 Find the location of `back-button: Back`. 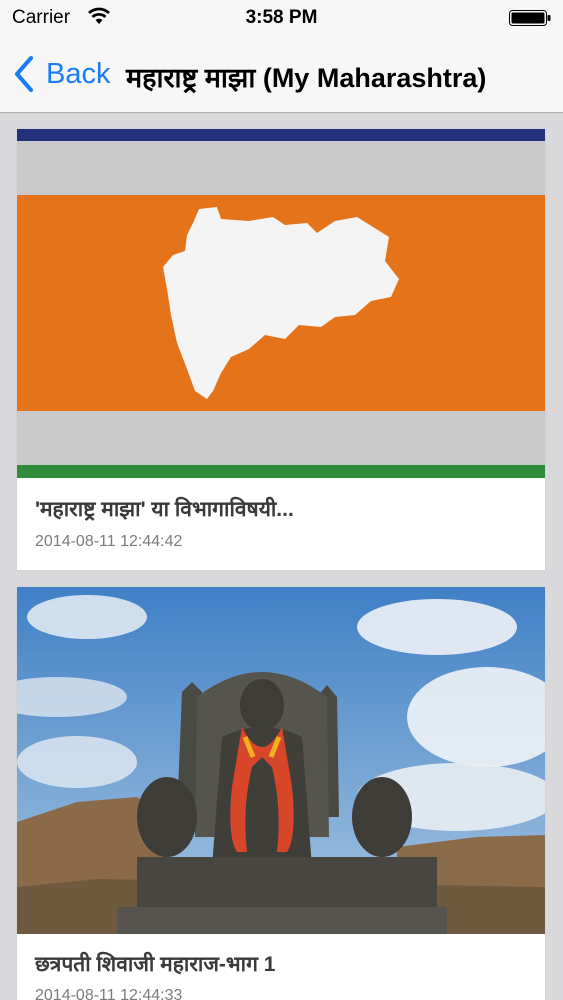

back-button: Back is located at coordinates (61, 74).